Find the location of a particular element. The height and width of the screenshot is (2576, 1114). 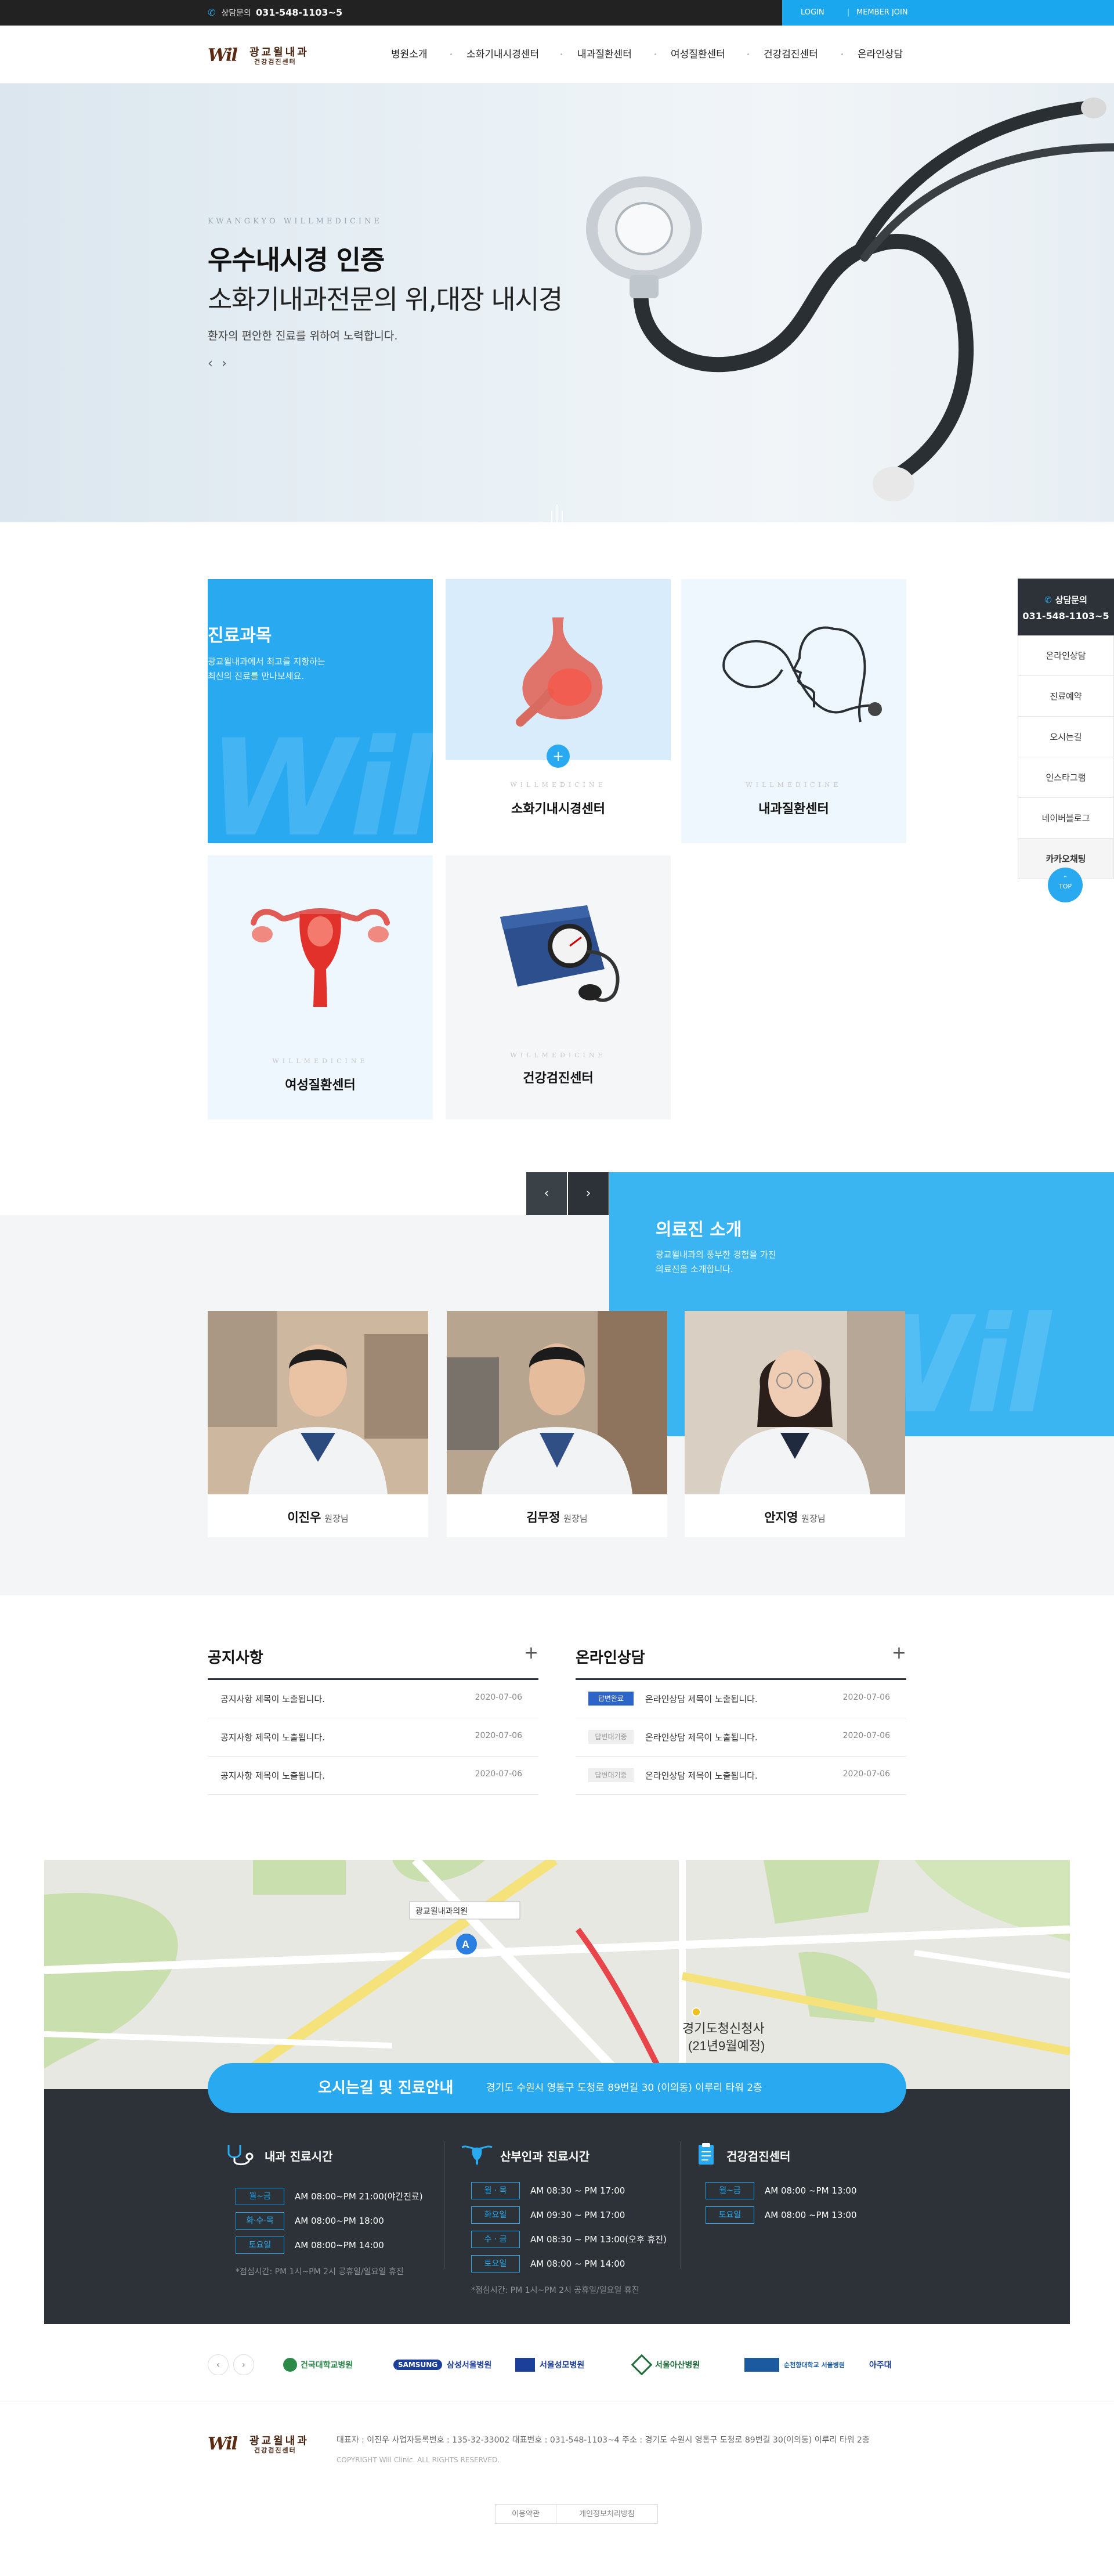

doctor-card: 안지영 원장님 is located at coordinates (795, 1424).